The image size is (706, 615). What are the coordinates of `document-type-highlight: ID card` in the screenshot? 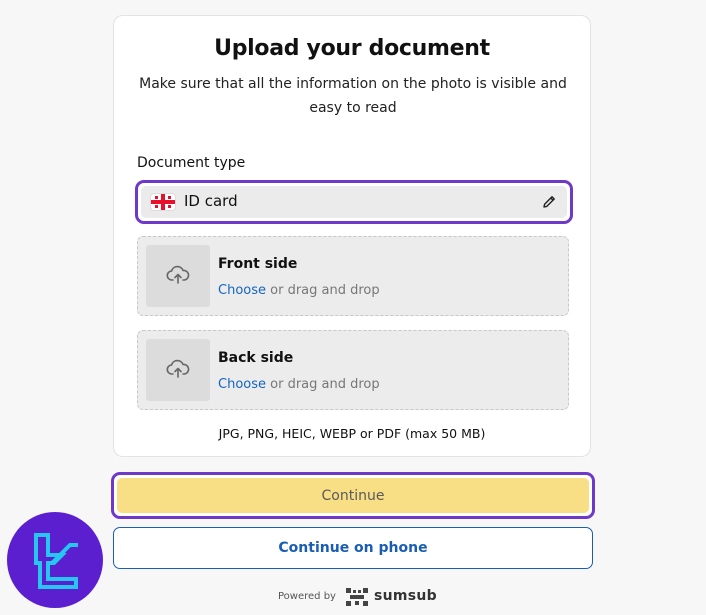 It's located at (354, 202).